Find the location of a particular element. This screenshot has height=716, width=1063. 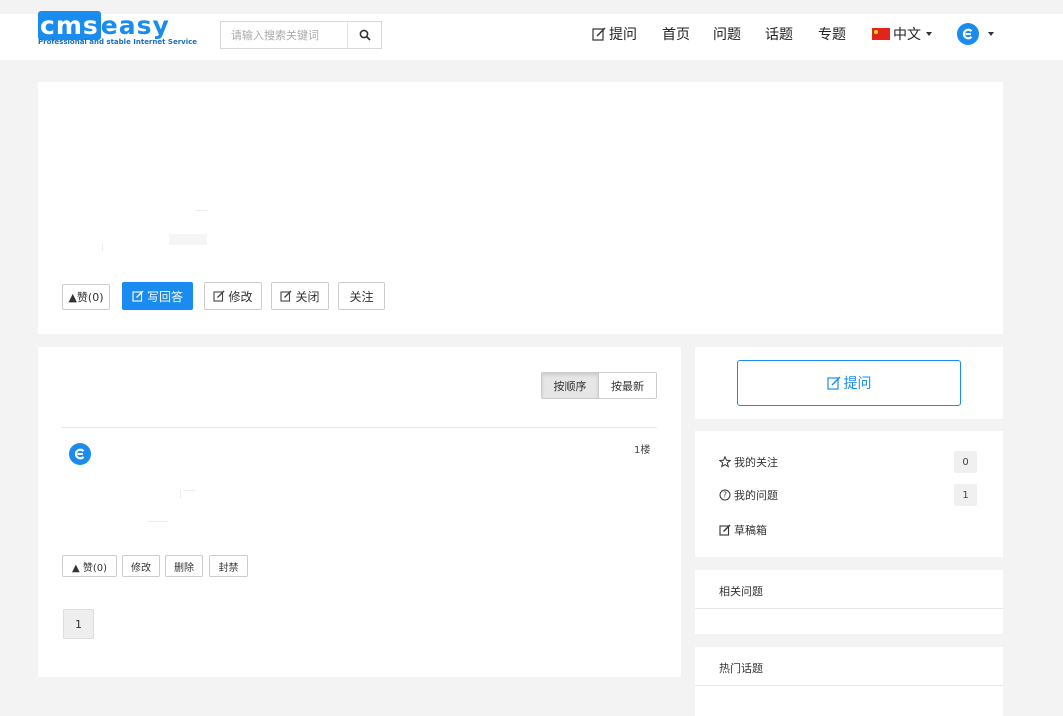

china-flag-icon is located at coordinates (881, 34).